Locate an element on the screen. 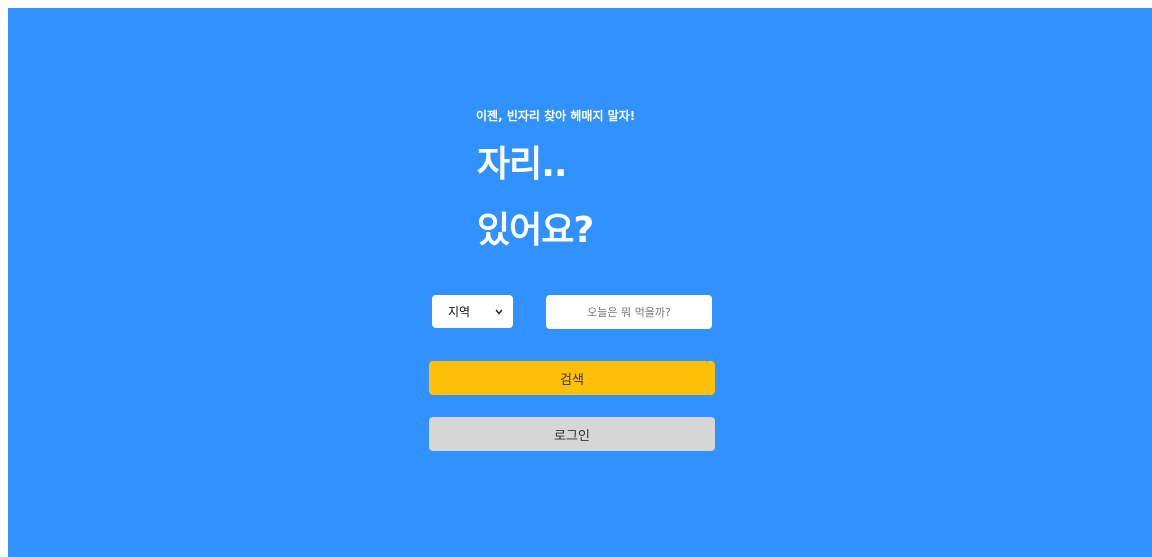 Image resolution: width=1152 pixels, height=557 pixels. region-select-value: 지역 is located at coordinates (459, 312).